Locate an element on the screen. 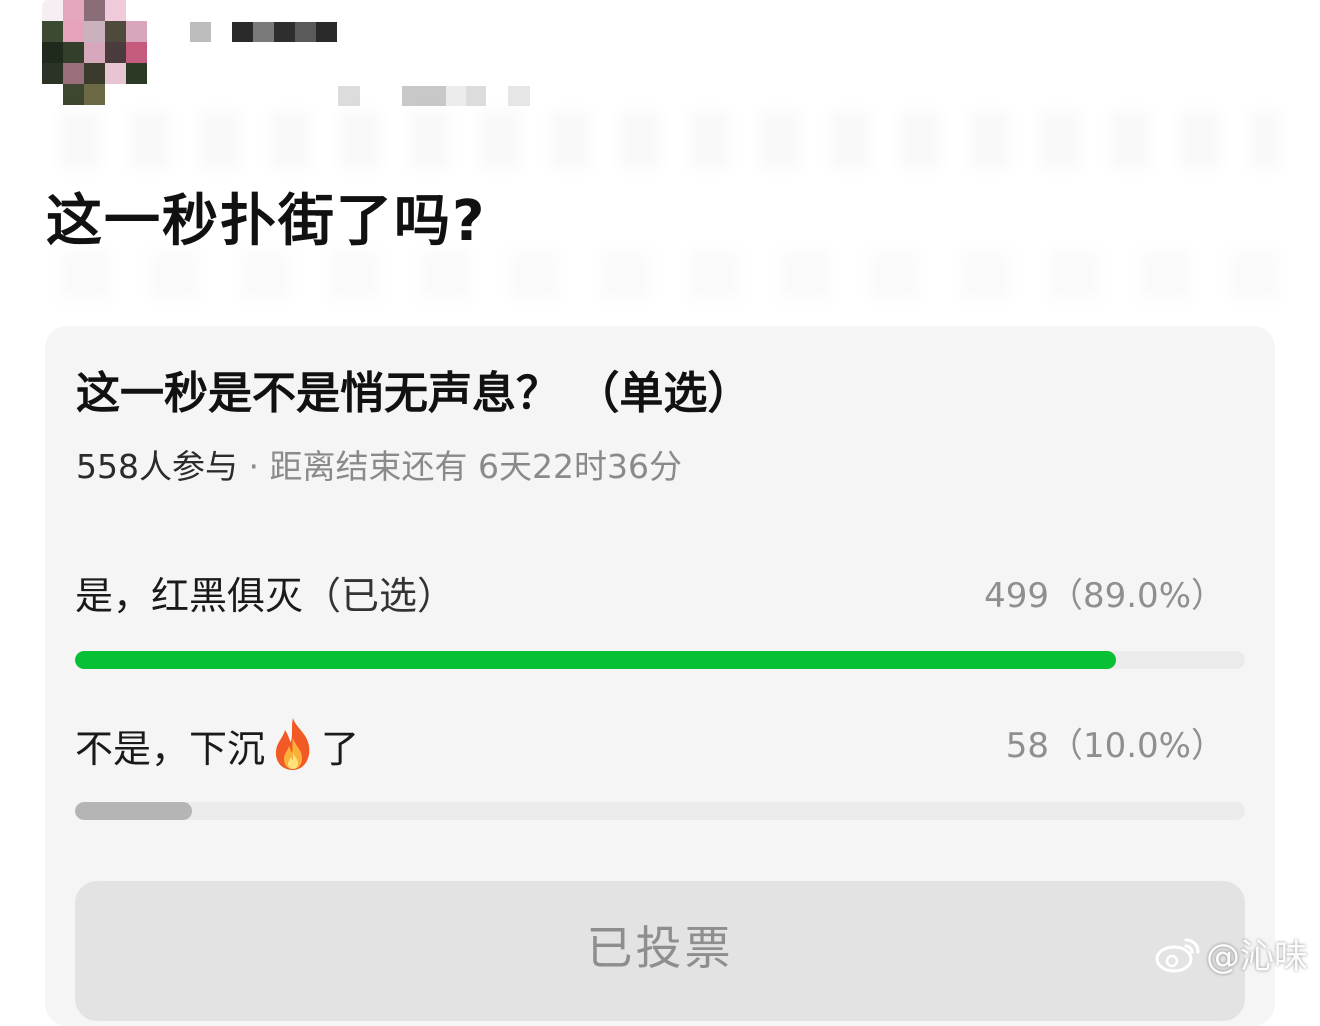  option-text: 是，红黑俱灭 is located at coordinates (189, 596).